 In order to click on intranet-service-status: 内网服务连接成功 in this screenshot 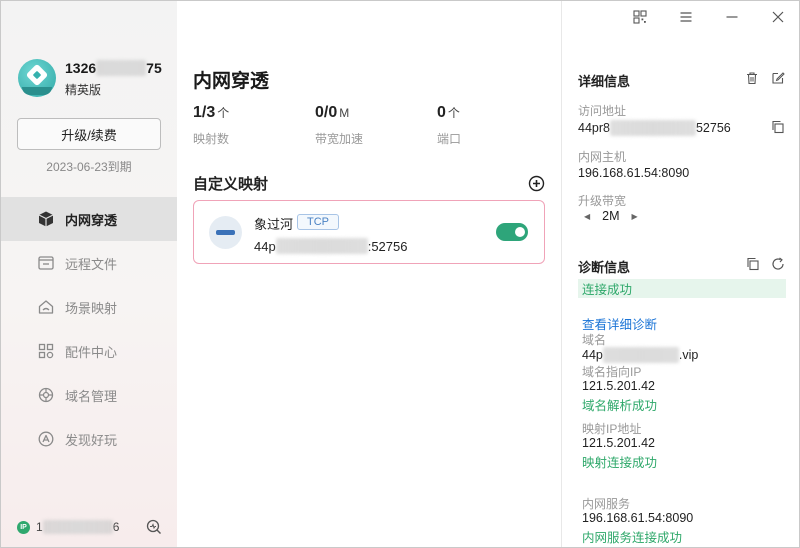, I will do `click(632, 538)`.